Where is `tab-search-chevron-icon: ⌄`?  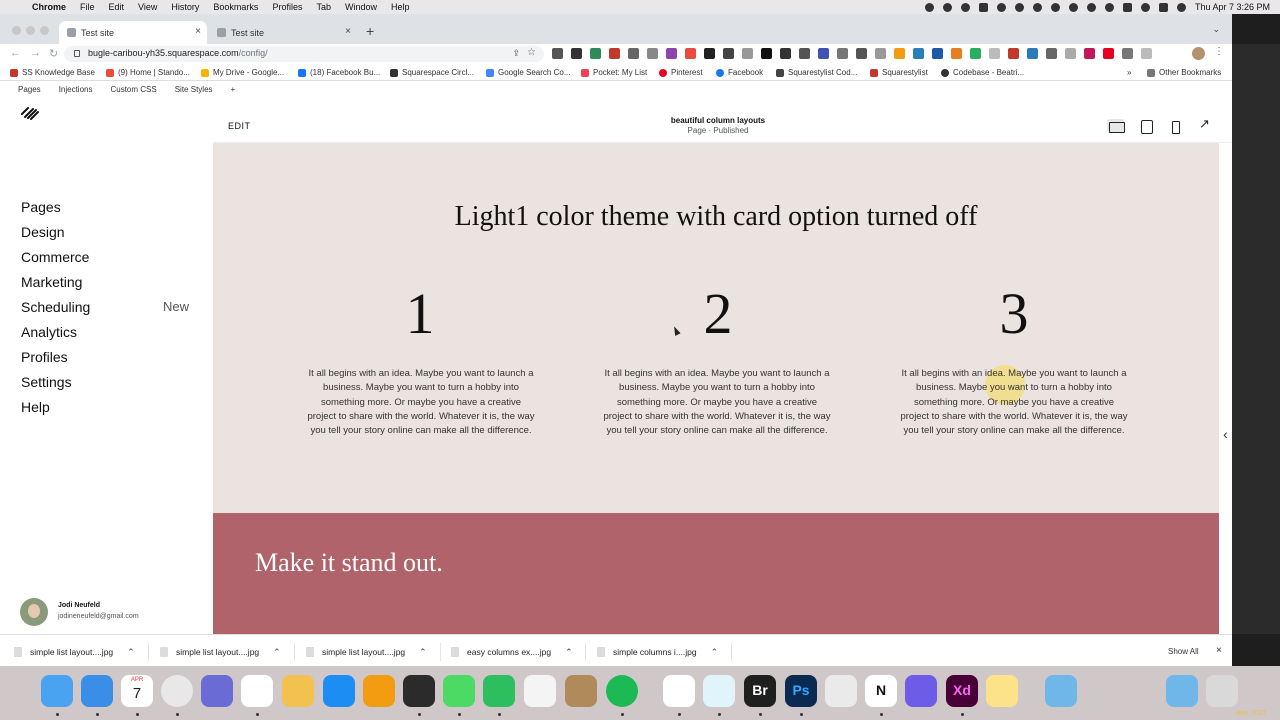 tab-search-chevron-icon: ⌄ is located at coordinates (1216, 29).